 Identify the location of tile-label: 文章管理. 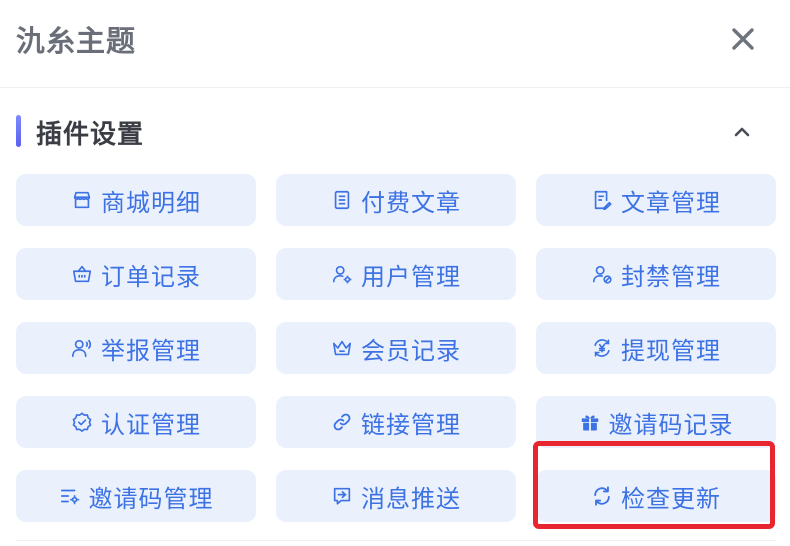
(671, 202).